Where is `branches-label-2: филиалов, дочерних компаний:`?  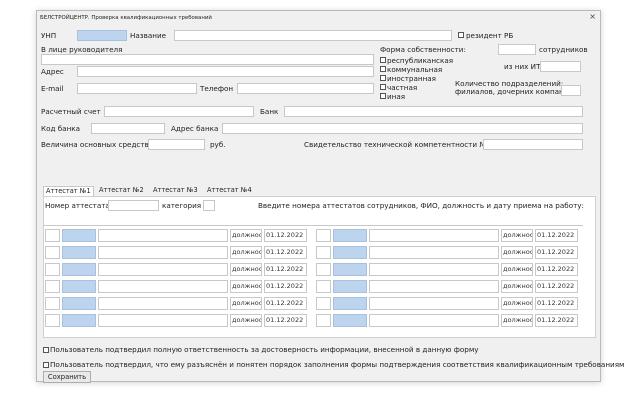 branches-label-2: филиалов, дочерних компаний: is located at coordinates (515, 91).